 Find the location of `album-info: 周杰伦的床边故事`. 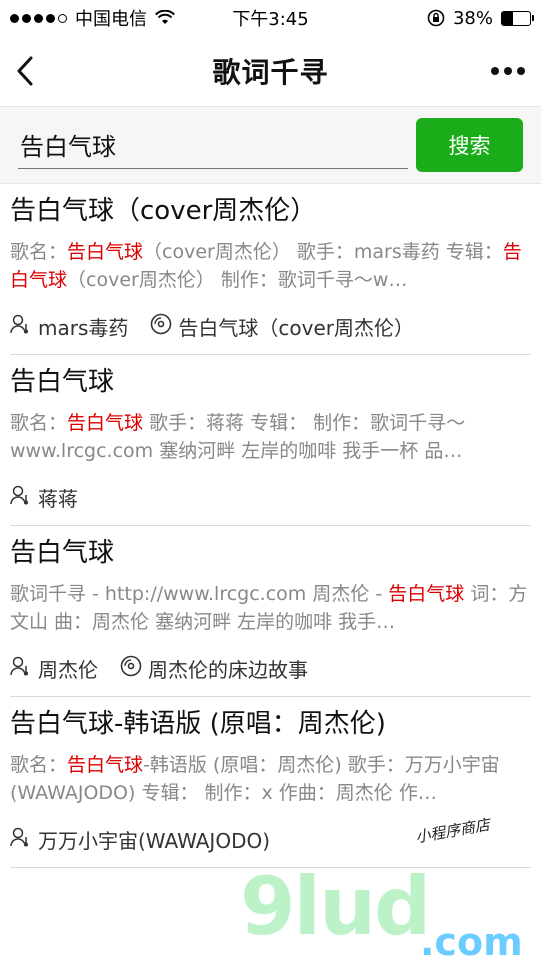

album-info: 周杰伦的床边故事 is located at coordinates (214, 668).